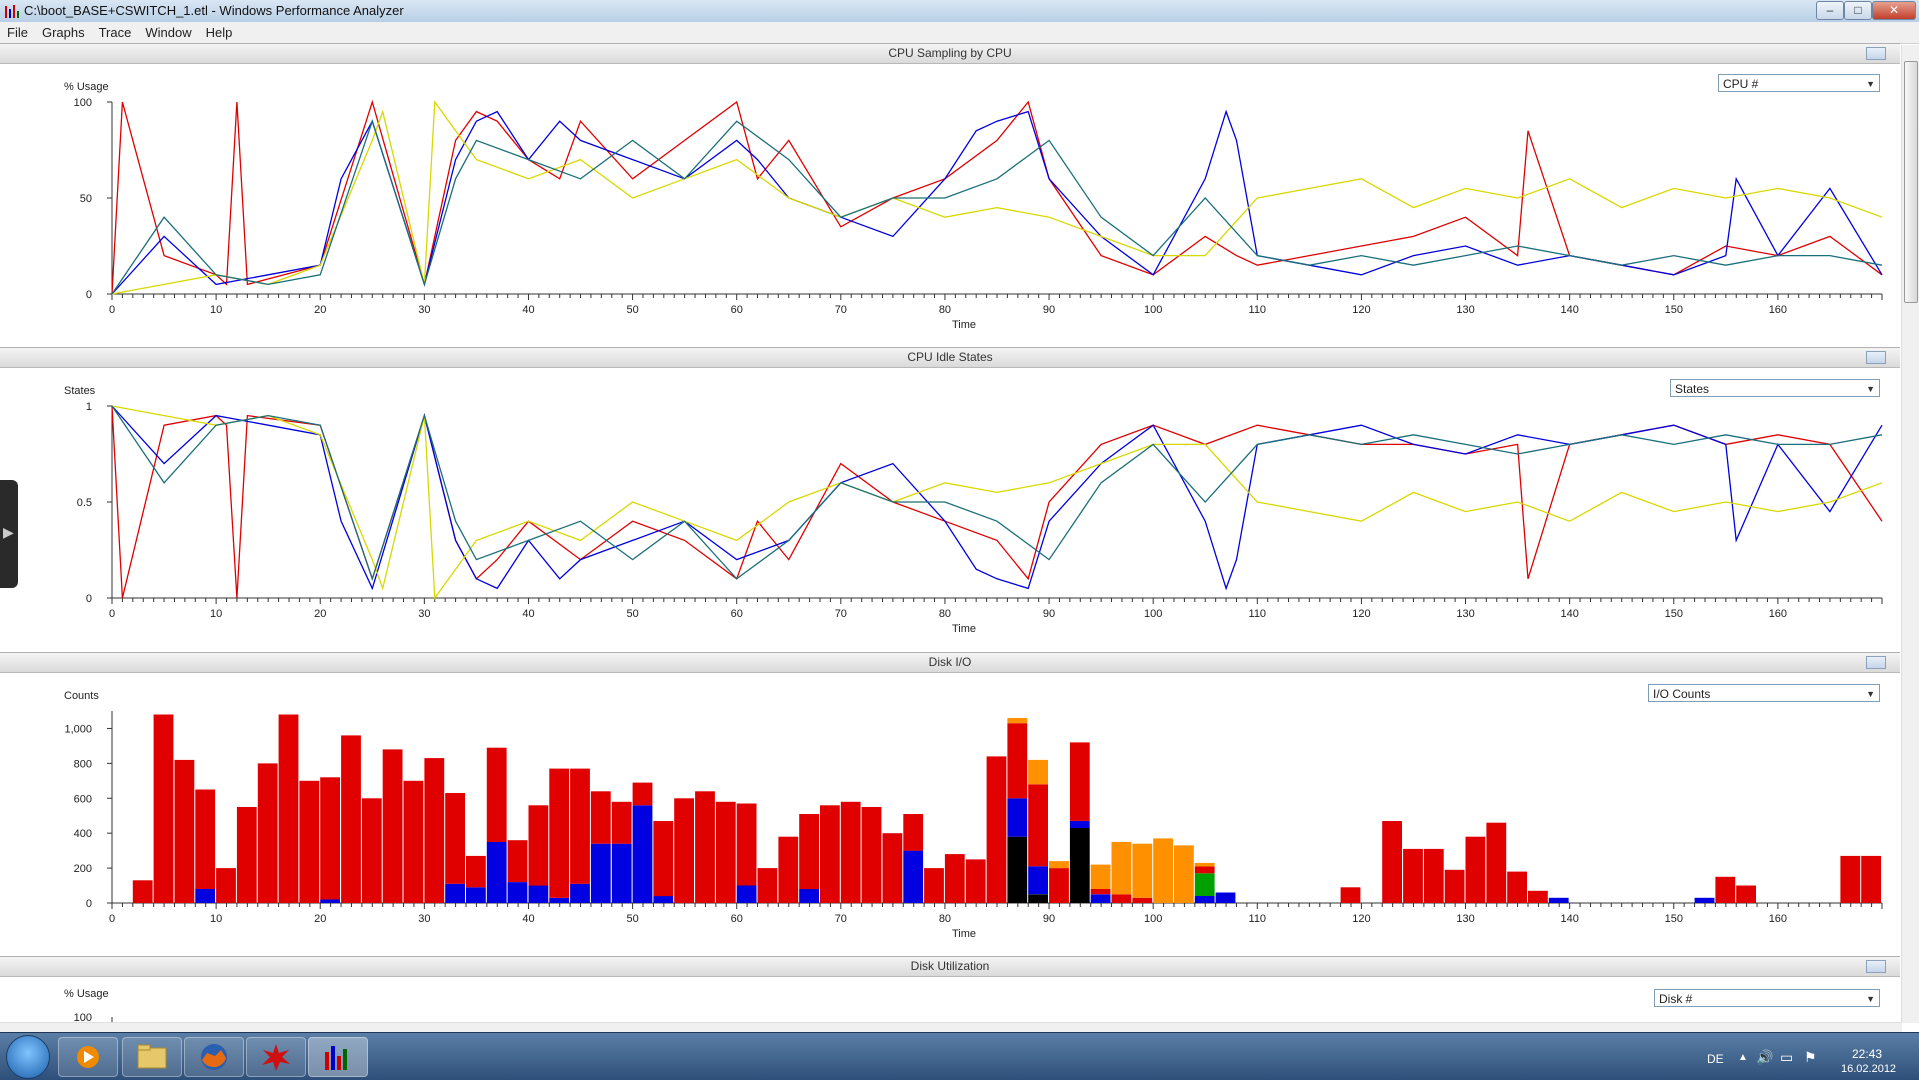 The width and height of the screenshot is (1919, 1080). What do you see at coordinates (1100, 892) in the screenshot?
I see `bar-46-red` at bounding box center [1100, 892].